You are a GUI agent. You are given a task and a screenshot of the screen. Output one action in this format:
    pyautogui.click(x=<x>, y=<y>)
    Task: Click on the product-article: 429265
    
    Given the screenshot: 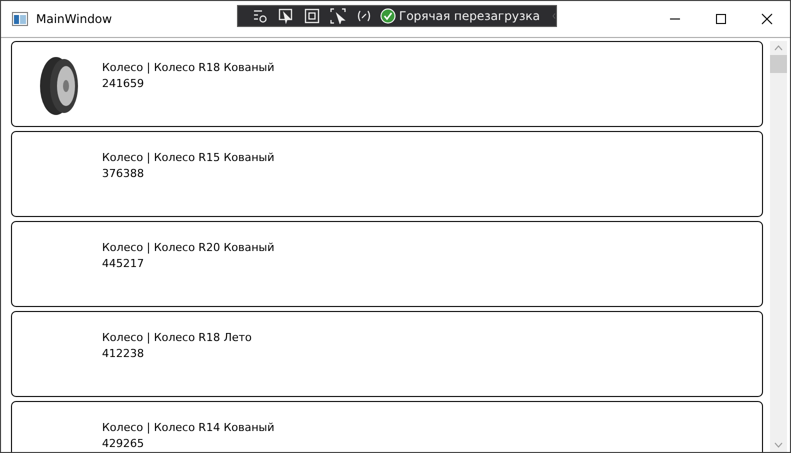 What is the action you would take?
    pyautogui.click(x=123, y=444)
    